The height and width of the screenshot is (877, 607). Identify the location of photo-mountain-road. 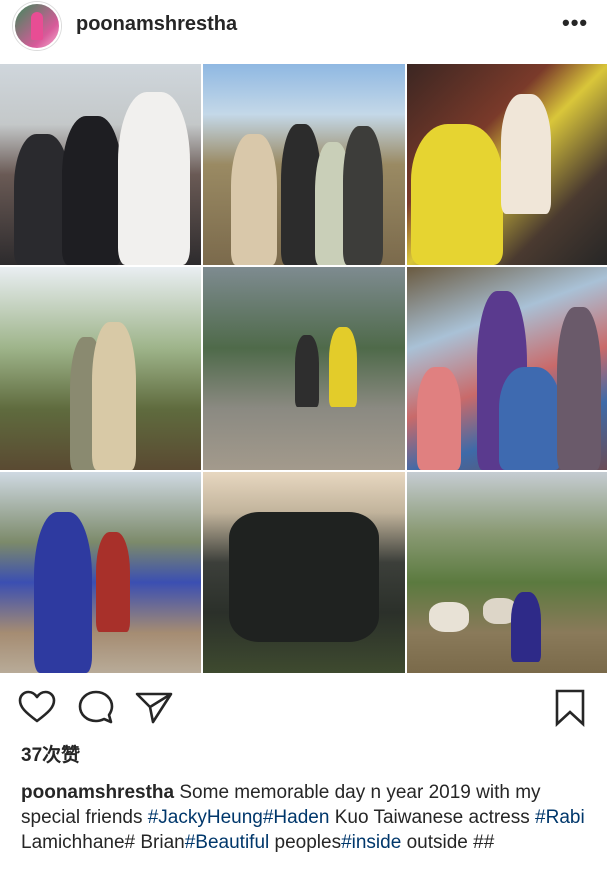
(304, 368).